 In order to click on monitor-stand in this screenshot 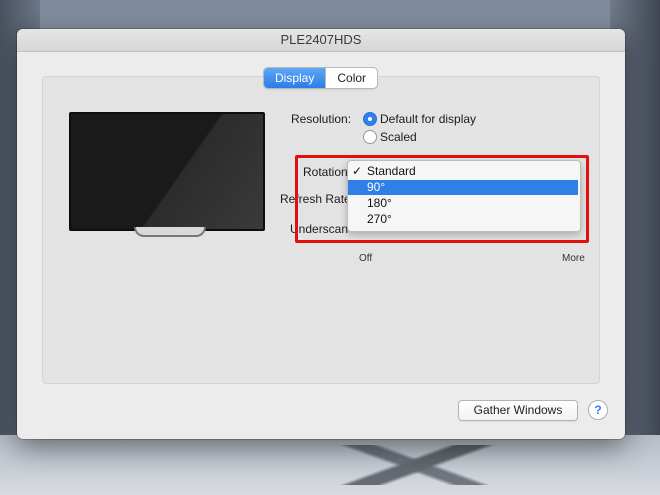, I will do `click(170, 232)`.